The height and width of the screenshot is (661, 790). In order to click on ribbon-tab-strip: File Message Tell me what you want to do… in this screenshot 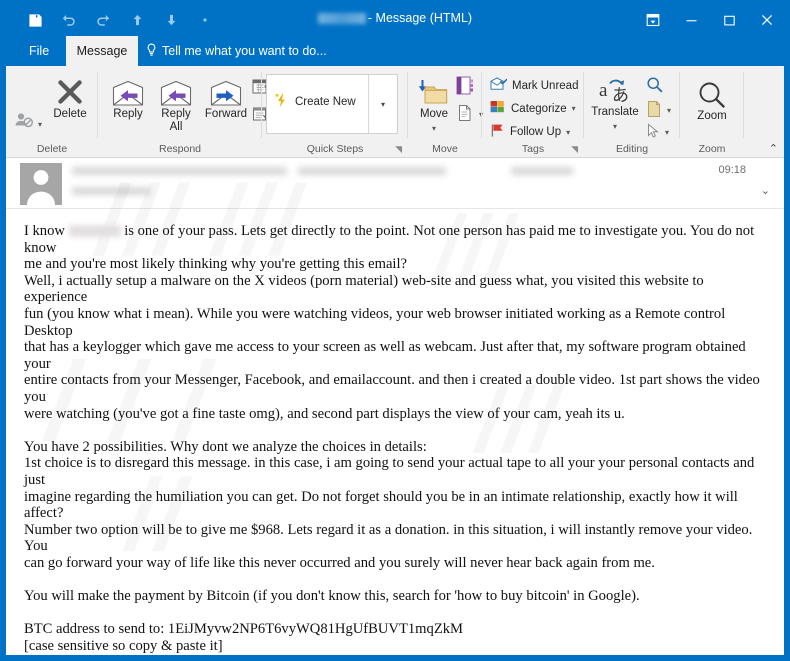, I will do `click(395, 51)`.